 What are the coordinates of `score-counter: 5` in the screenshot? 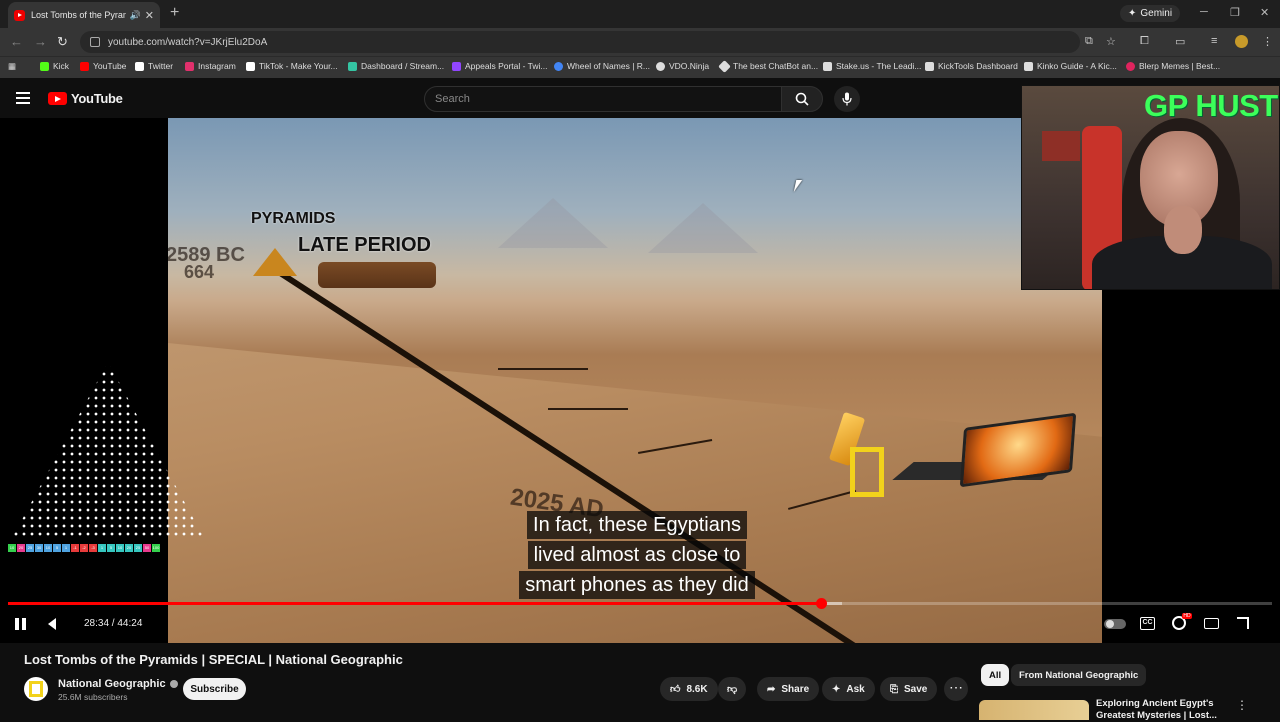 It's located at (57, 548).